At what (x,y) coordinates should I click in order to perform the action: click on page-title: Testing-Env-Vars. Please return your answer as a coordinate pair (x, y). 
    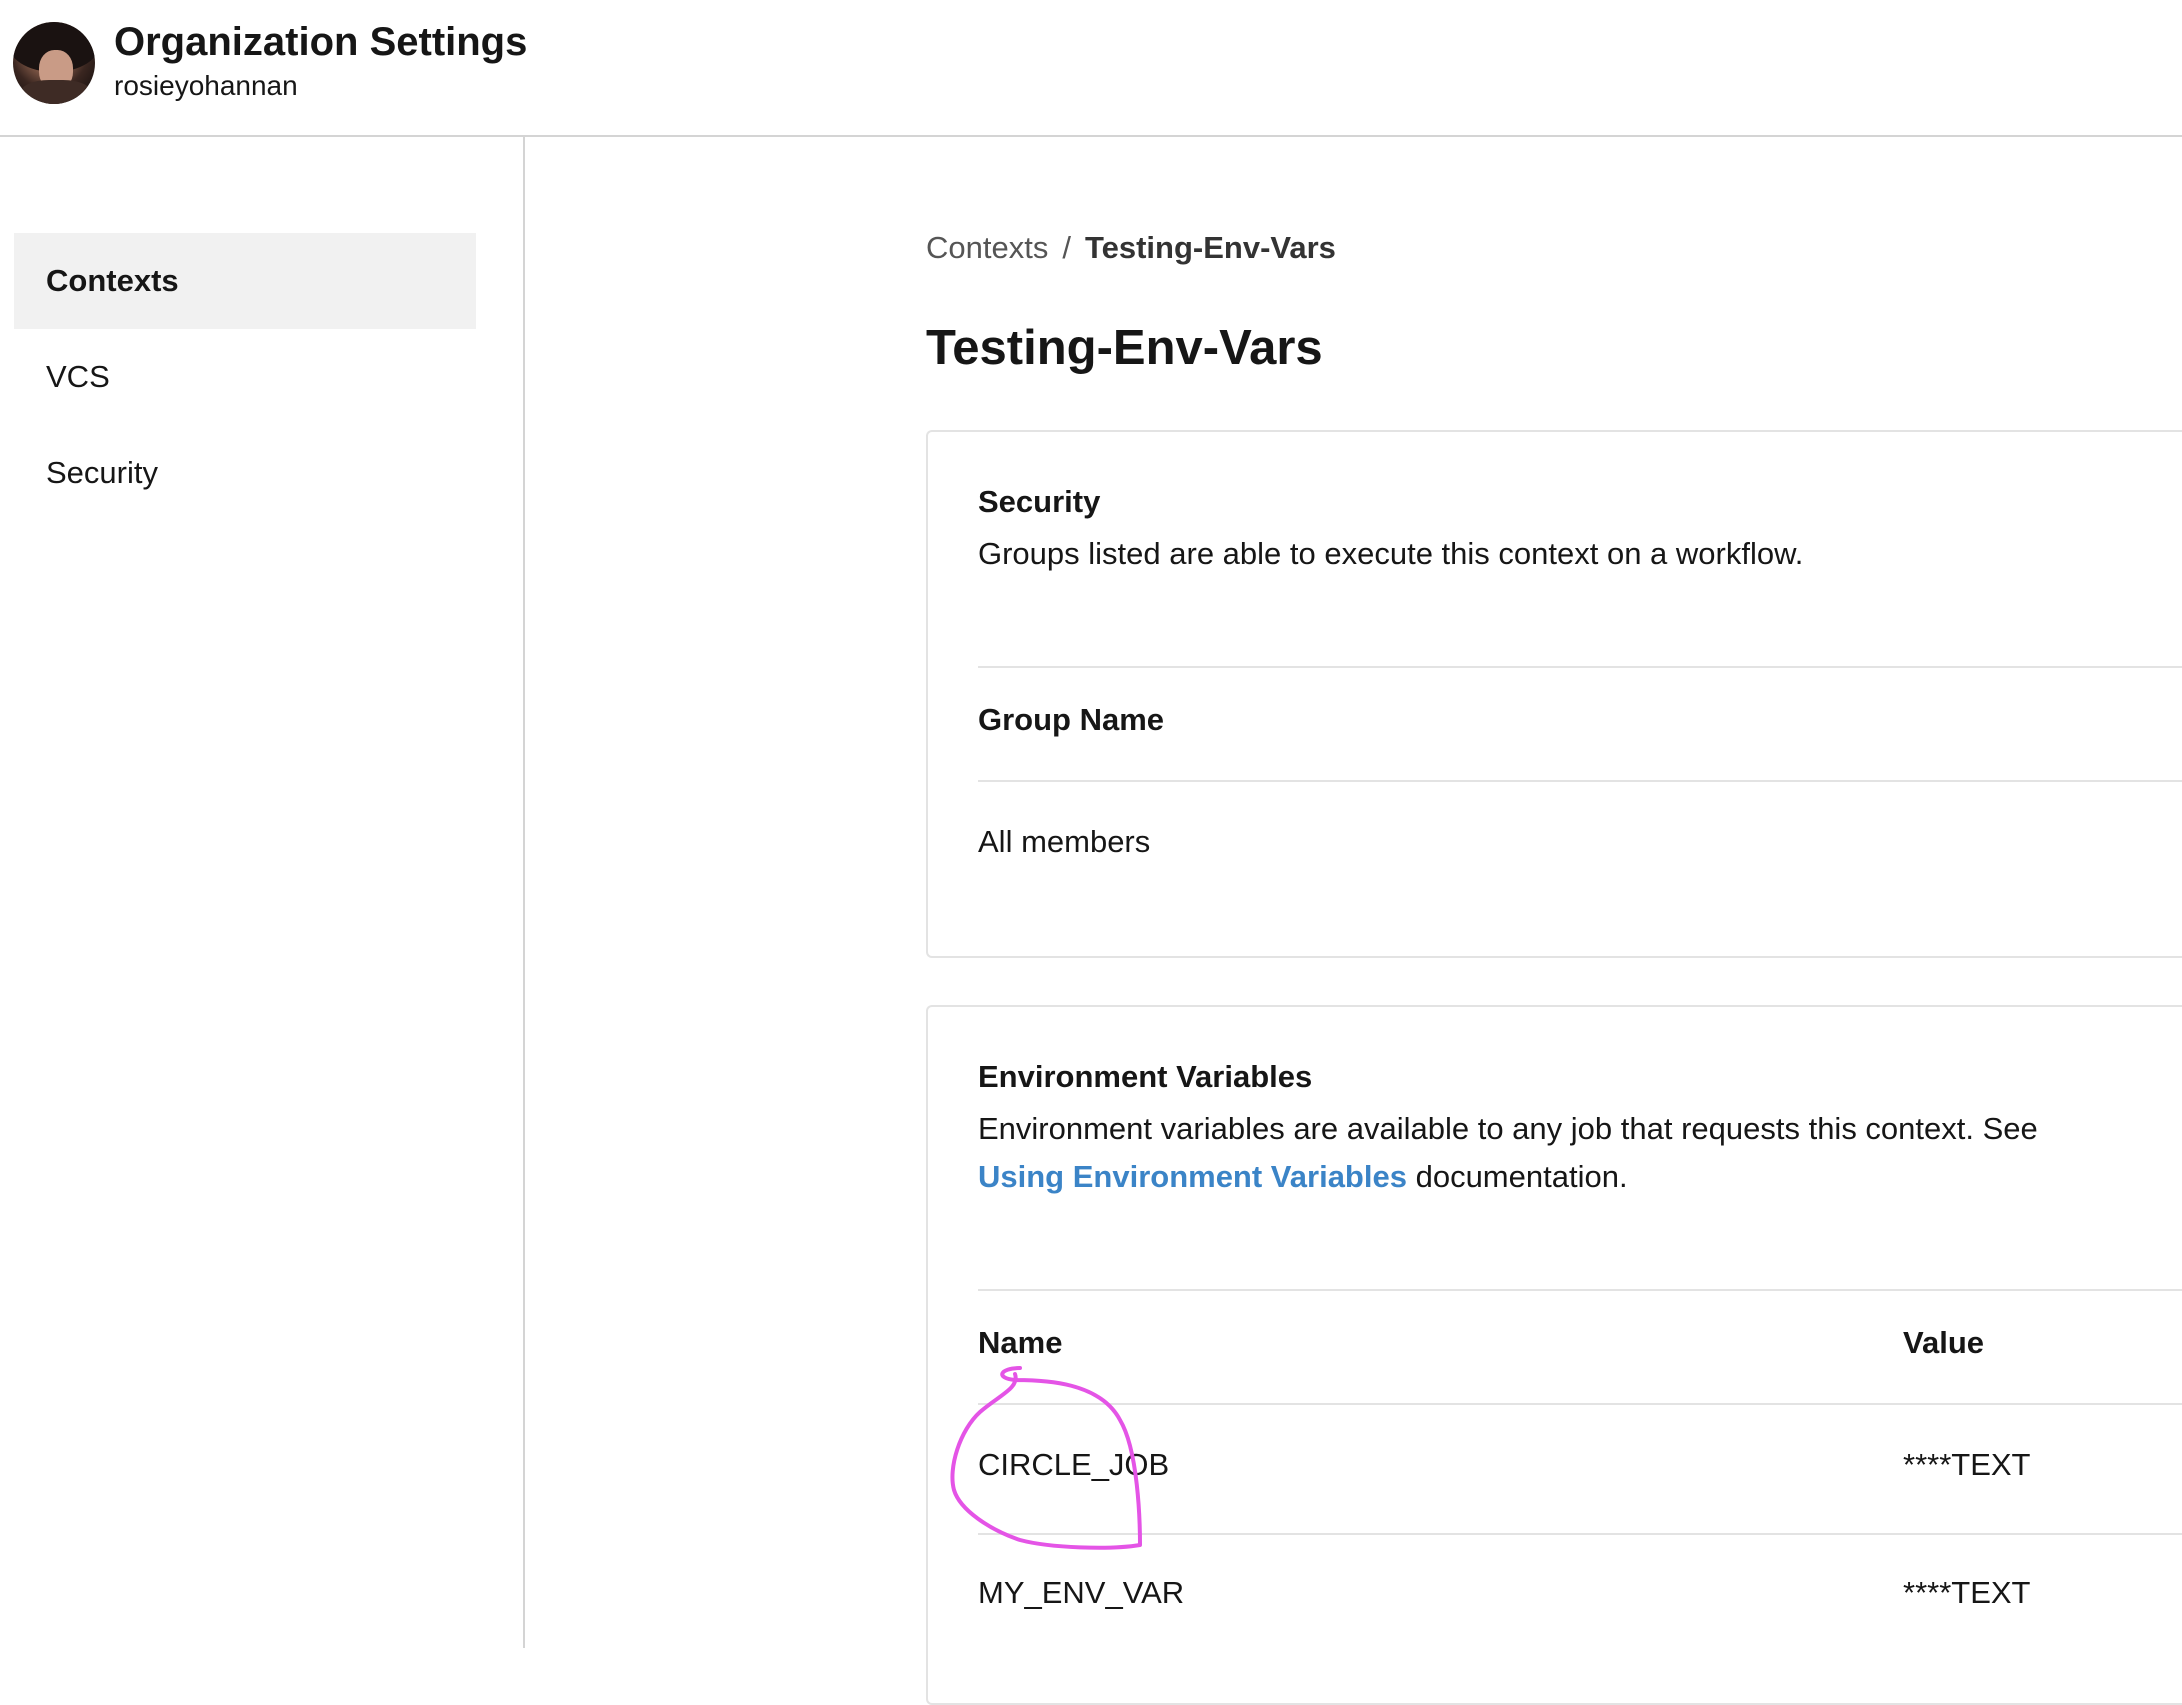
    Looking at the image, I should click on (1124, 348).